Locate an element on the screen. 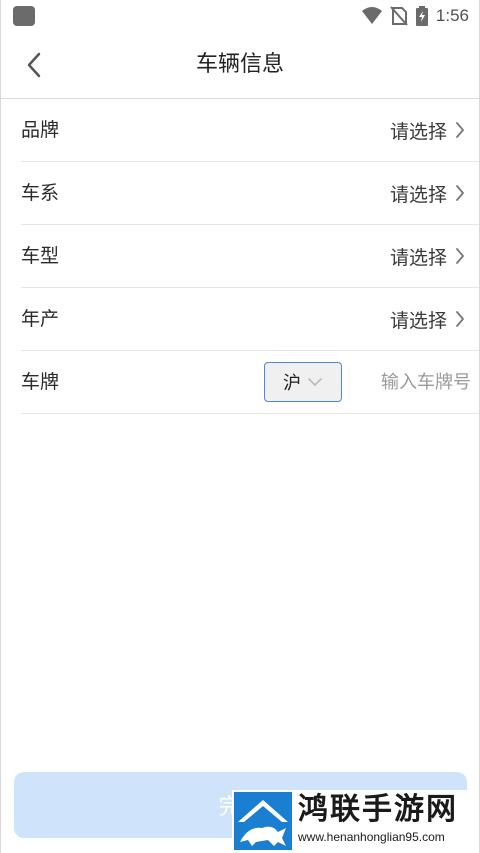 The width and height of the screenshot is (480, 853). brand-value: 请选择 is located at coordinates (418, 131).